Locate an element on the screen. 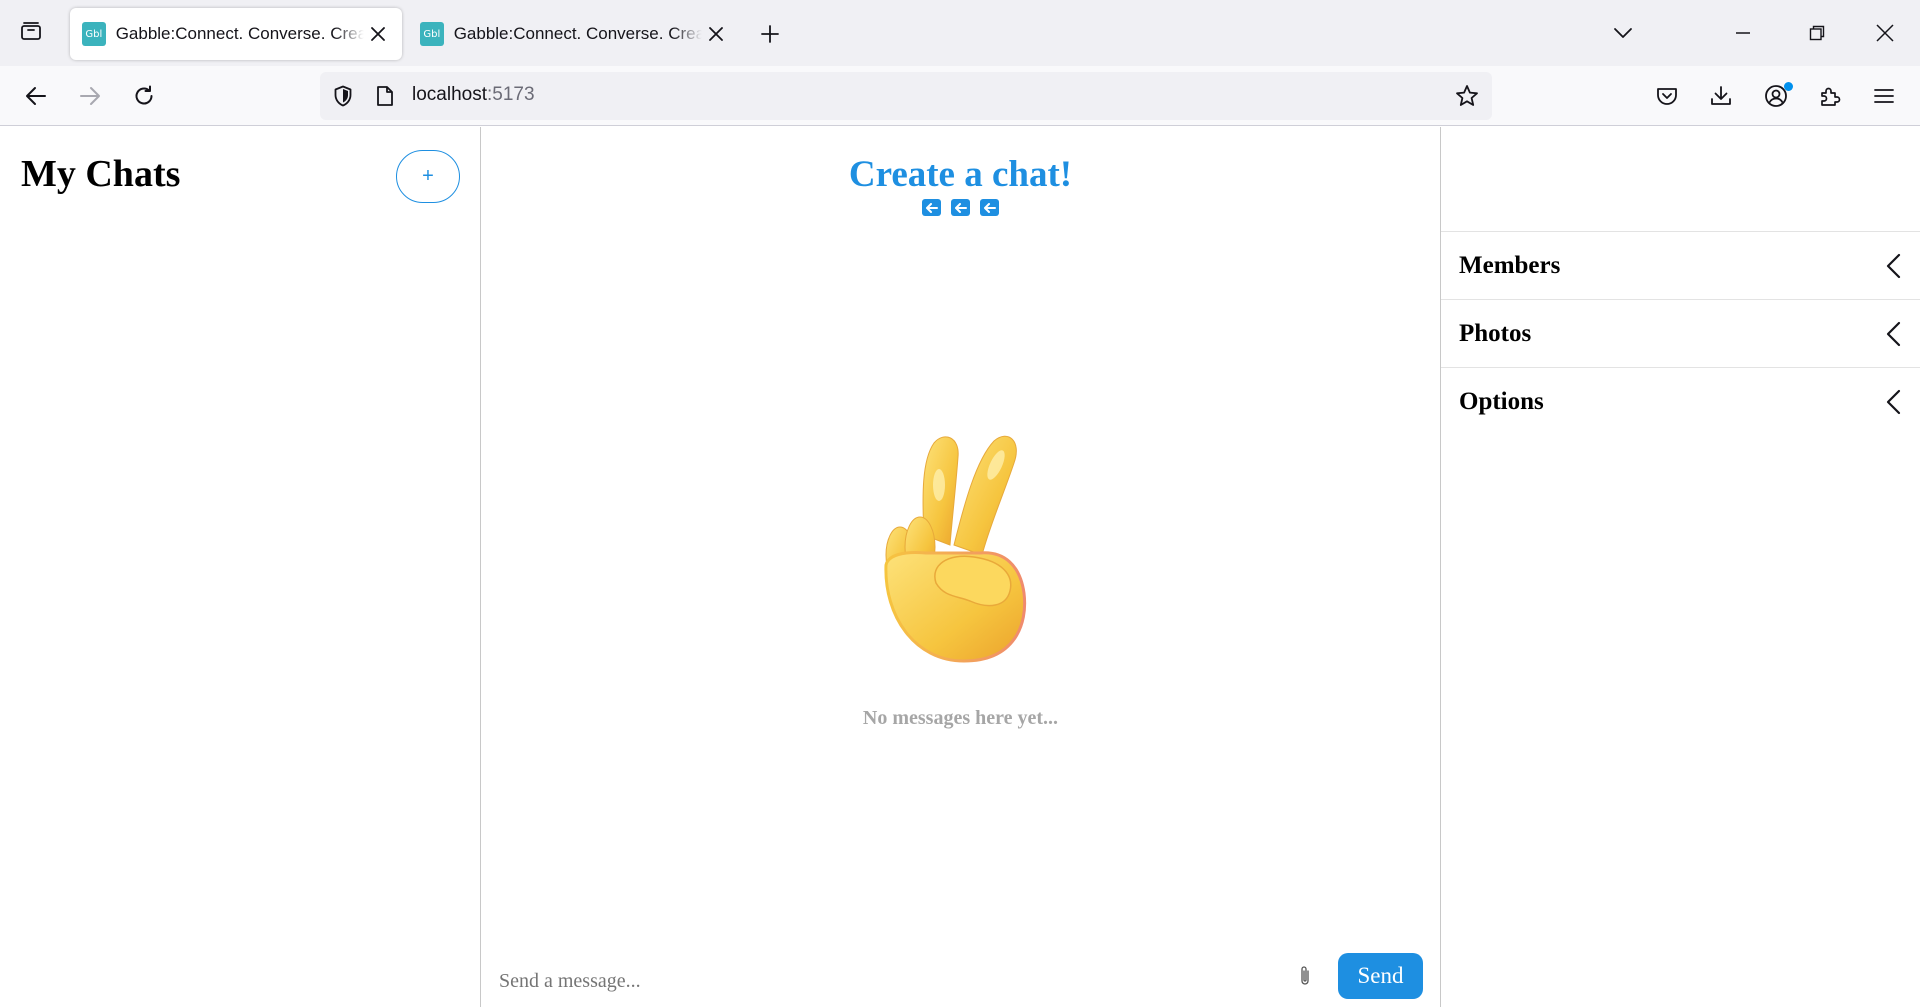  accordion-label: Members is located at coordinates (1510, 265).